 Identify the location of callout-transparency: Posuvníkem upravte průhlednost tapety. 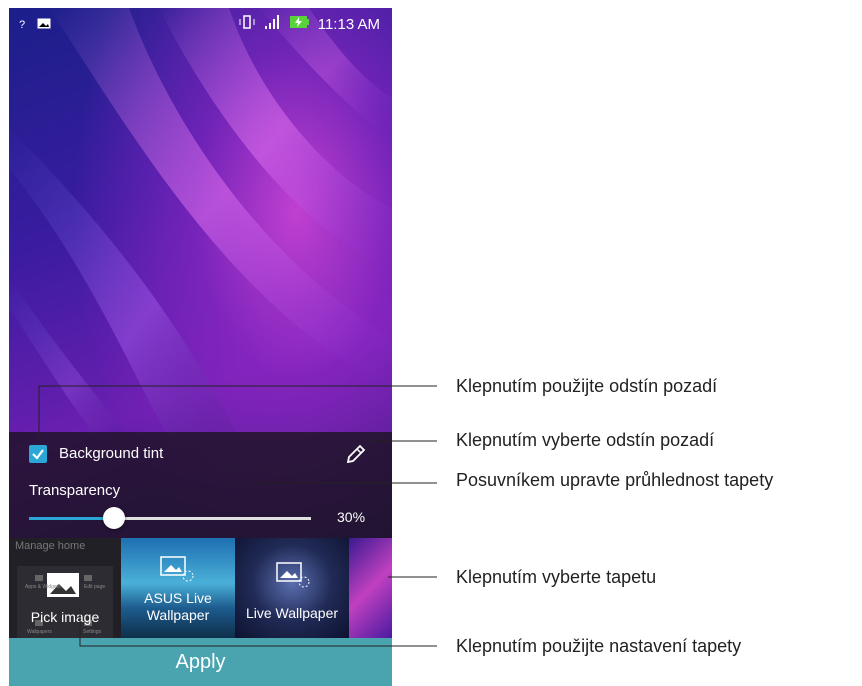
(615, 480).